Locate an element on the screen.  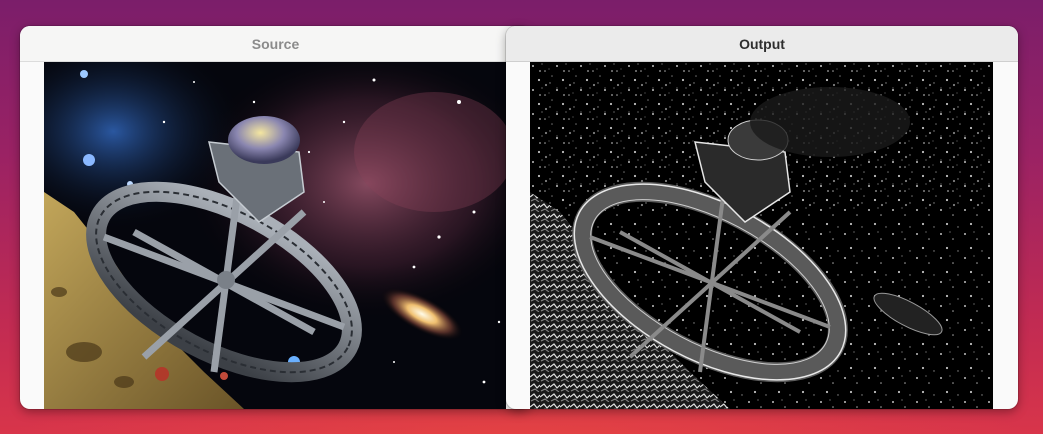
source-titlebar: Source is located at coordinates (275, 44).